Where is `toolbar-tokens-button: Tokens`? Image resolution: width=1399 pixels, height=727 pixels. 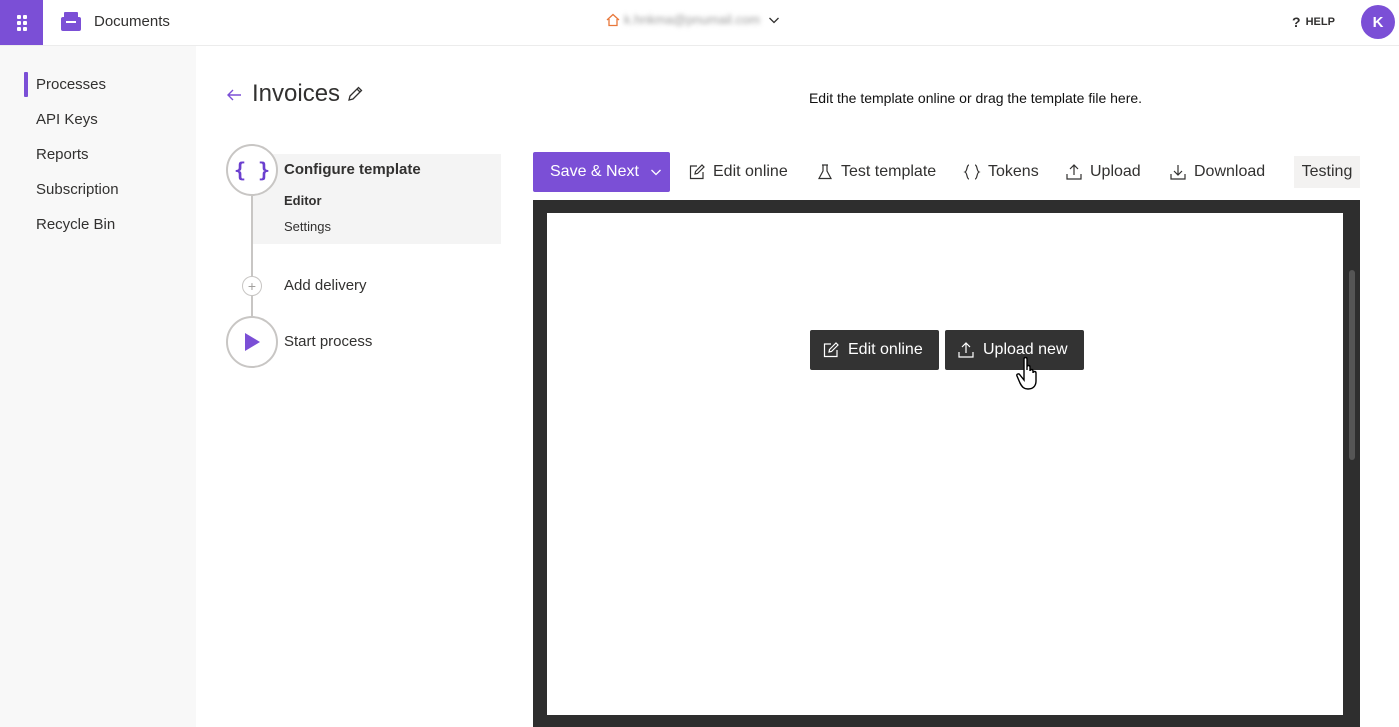 toolbar-tokens-button: Tokens is located at coordinates (1001, 172).